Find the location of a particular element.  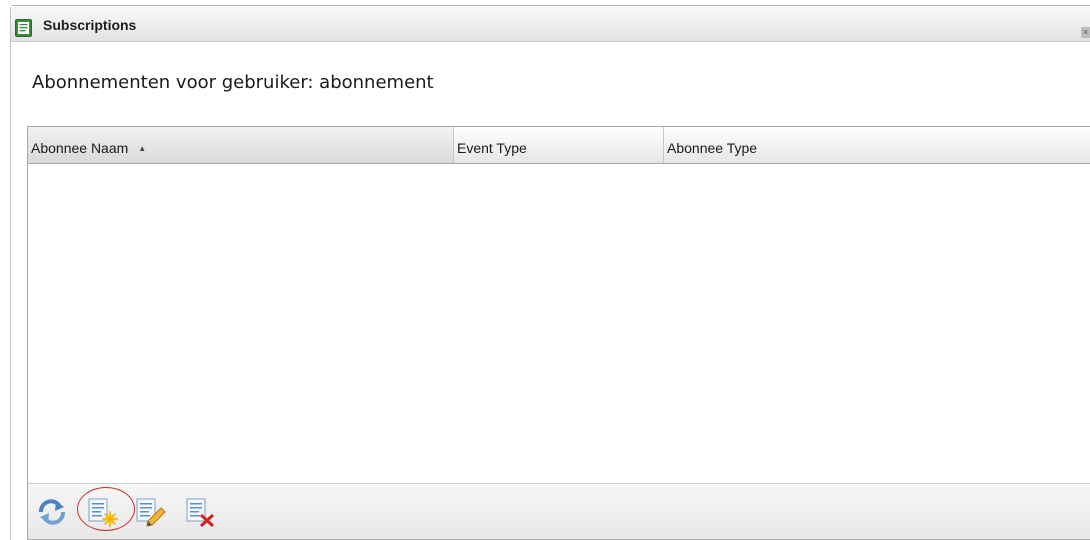

column-label: Abonnee Naam is located at coordinates (80, 148).